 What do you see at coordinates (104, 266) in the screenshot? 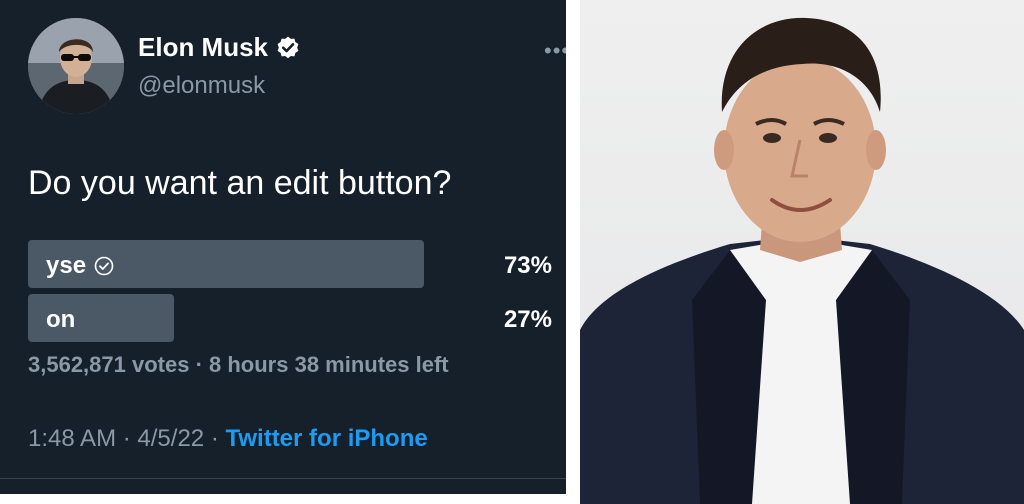
I see `check-circle-icon` at bounding box center [104, 266].